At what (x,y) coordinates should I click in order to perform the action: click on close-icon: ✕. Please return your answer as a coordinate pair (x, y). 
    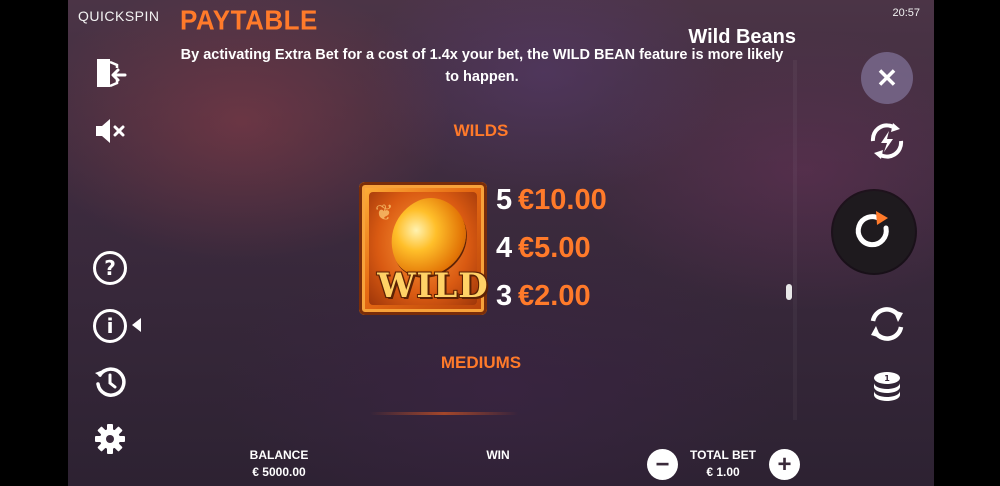
    Looking at the image, I should click on (887, 77).